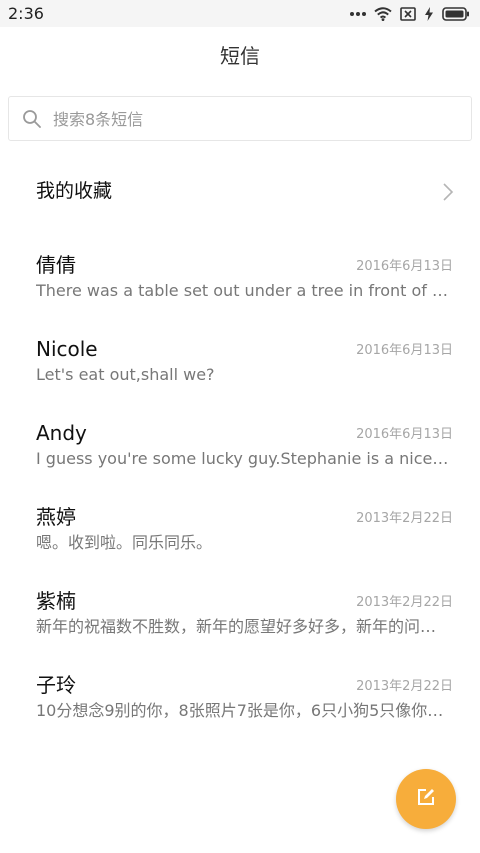  Describe the element at coordinates (243, 710) in the screenshot. I see `message-preview: 10分想念9别的你，8张照片7张是你，6只小狗5只像你，4季常想你` at that location.